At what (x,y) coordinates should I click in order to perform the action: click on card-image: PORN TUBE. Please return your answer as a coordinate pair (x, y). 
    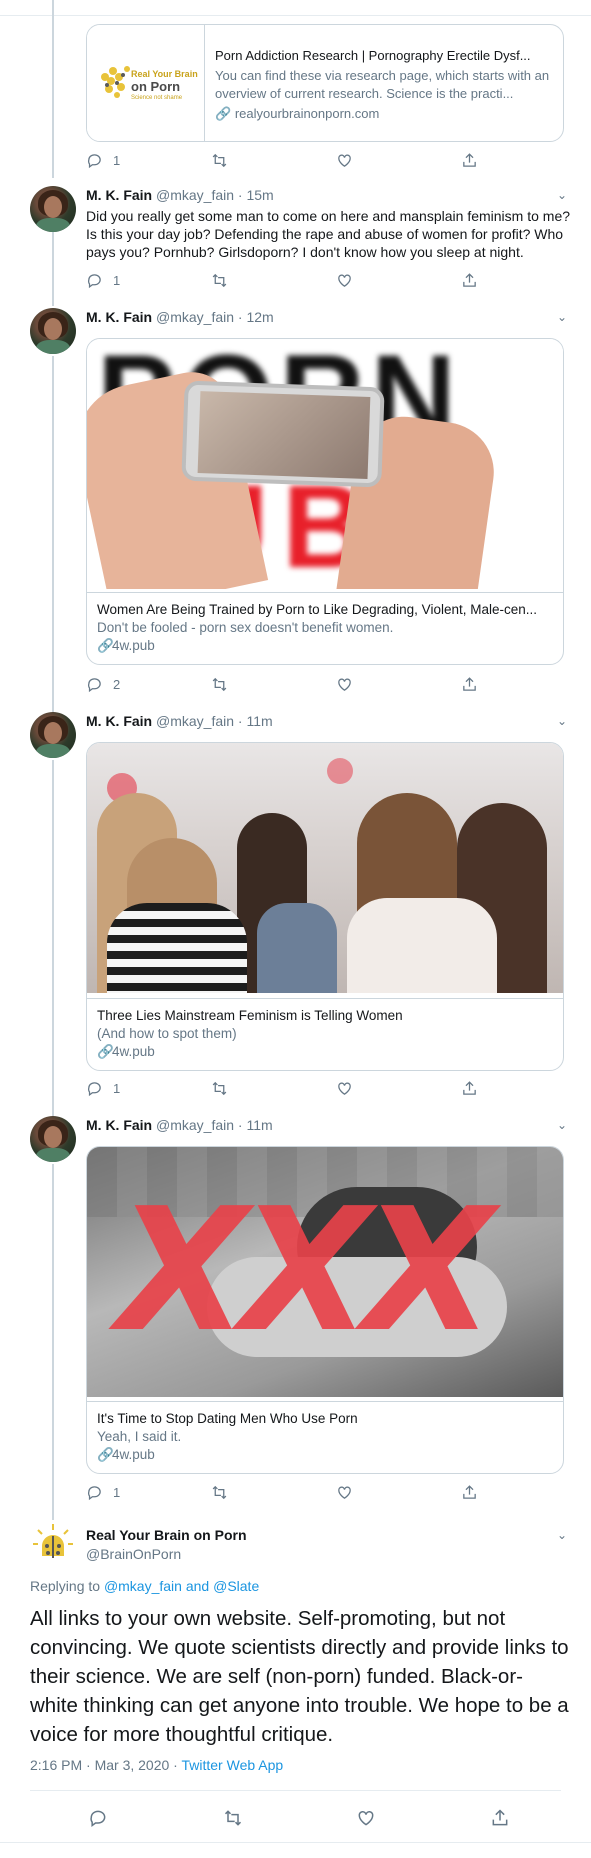
    Looking at the image, I should click on (325, 464).